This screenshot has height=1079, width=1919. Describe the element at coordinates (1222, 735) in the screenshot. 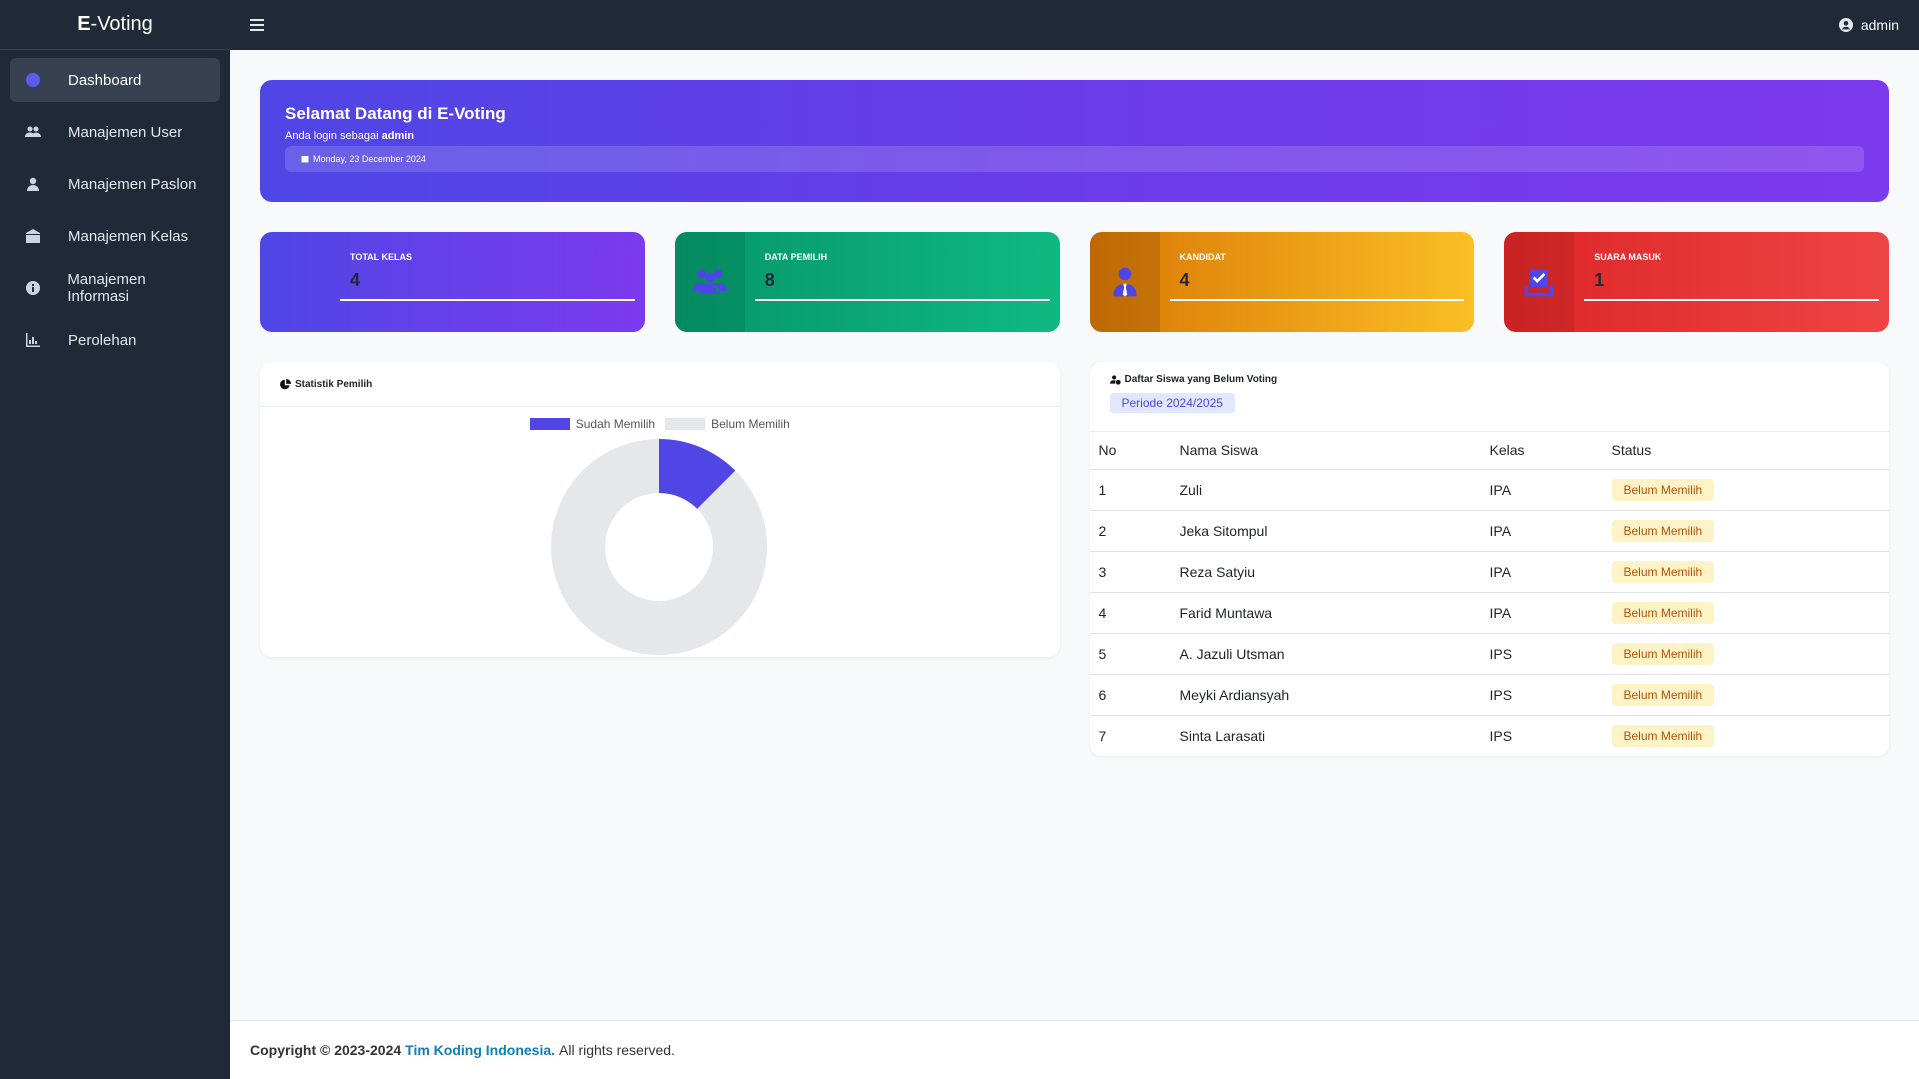

I see `cell-nama: Sinta Larasati` at that location.